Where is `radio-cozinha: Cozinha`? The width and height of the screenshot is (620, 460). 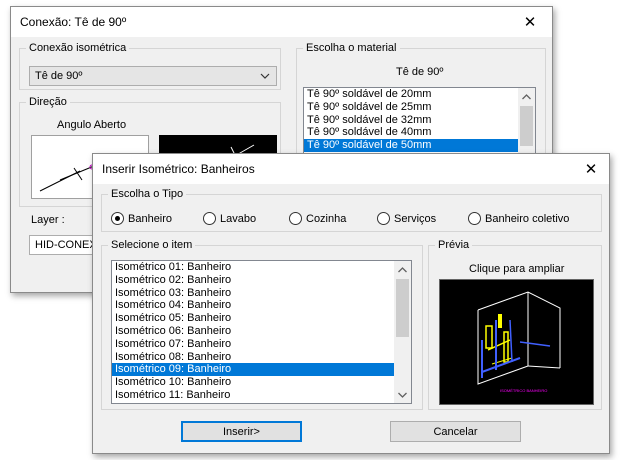
radio-cozinha: Cozinha is located at coordinates (317, 218).